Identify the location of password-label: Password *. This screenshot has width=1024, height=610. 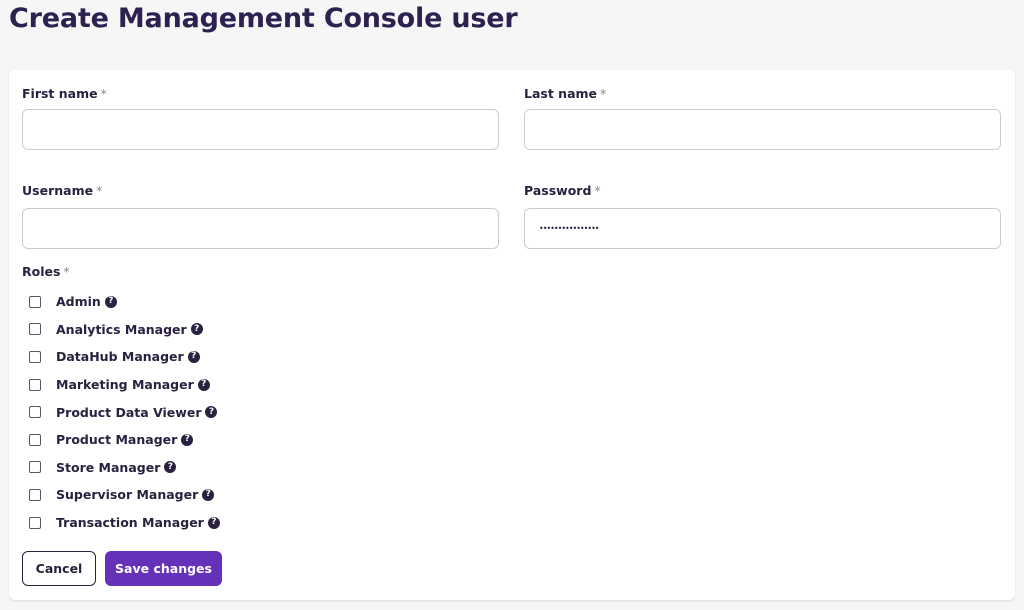
(562, 190).